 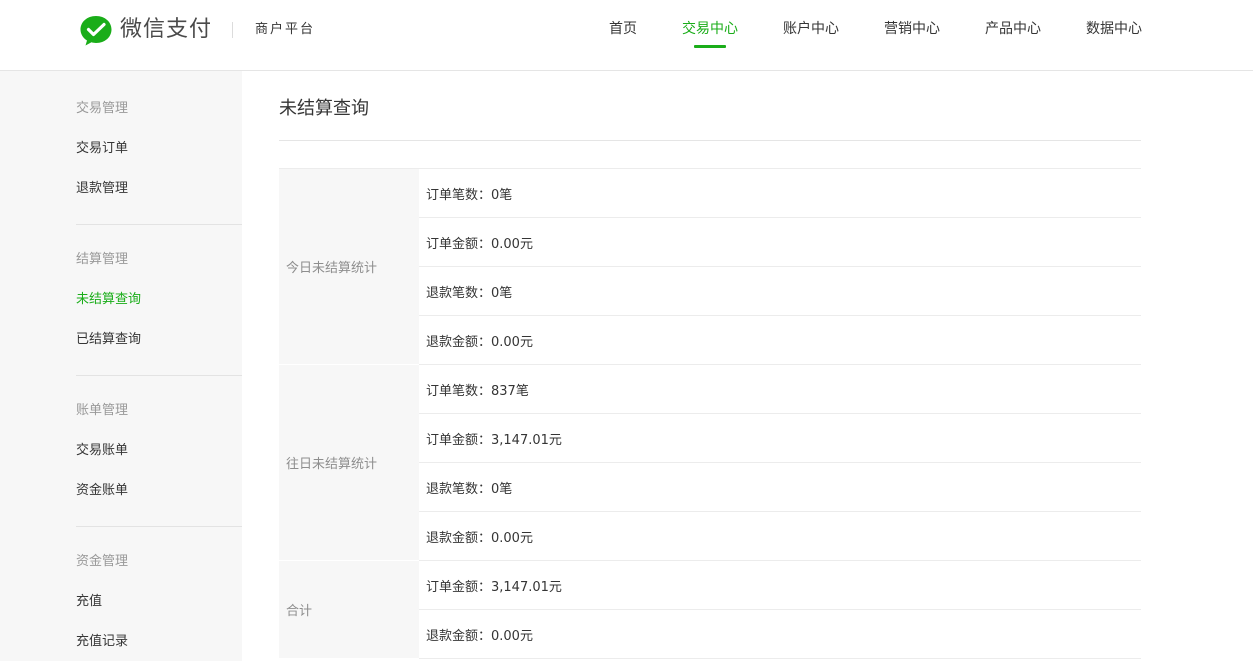 What do you see at coordinates (102, 259) in the screenshot?
I see `sidebar-group-settlement-management: 结算管理` at bounding box center [102, 259].